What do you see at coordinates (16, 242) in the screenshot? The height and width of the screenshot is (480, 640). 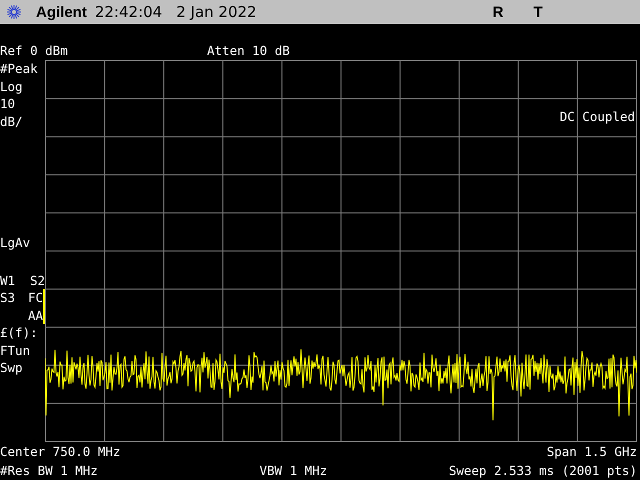 I see `average-label: LgAv` at bounding box center [16, 242].